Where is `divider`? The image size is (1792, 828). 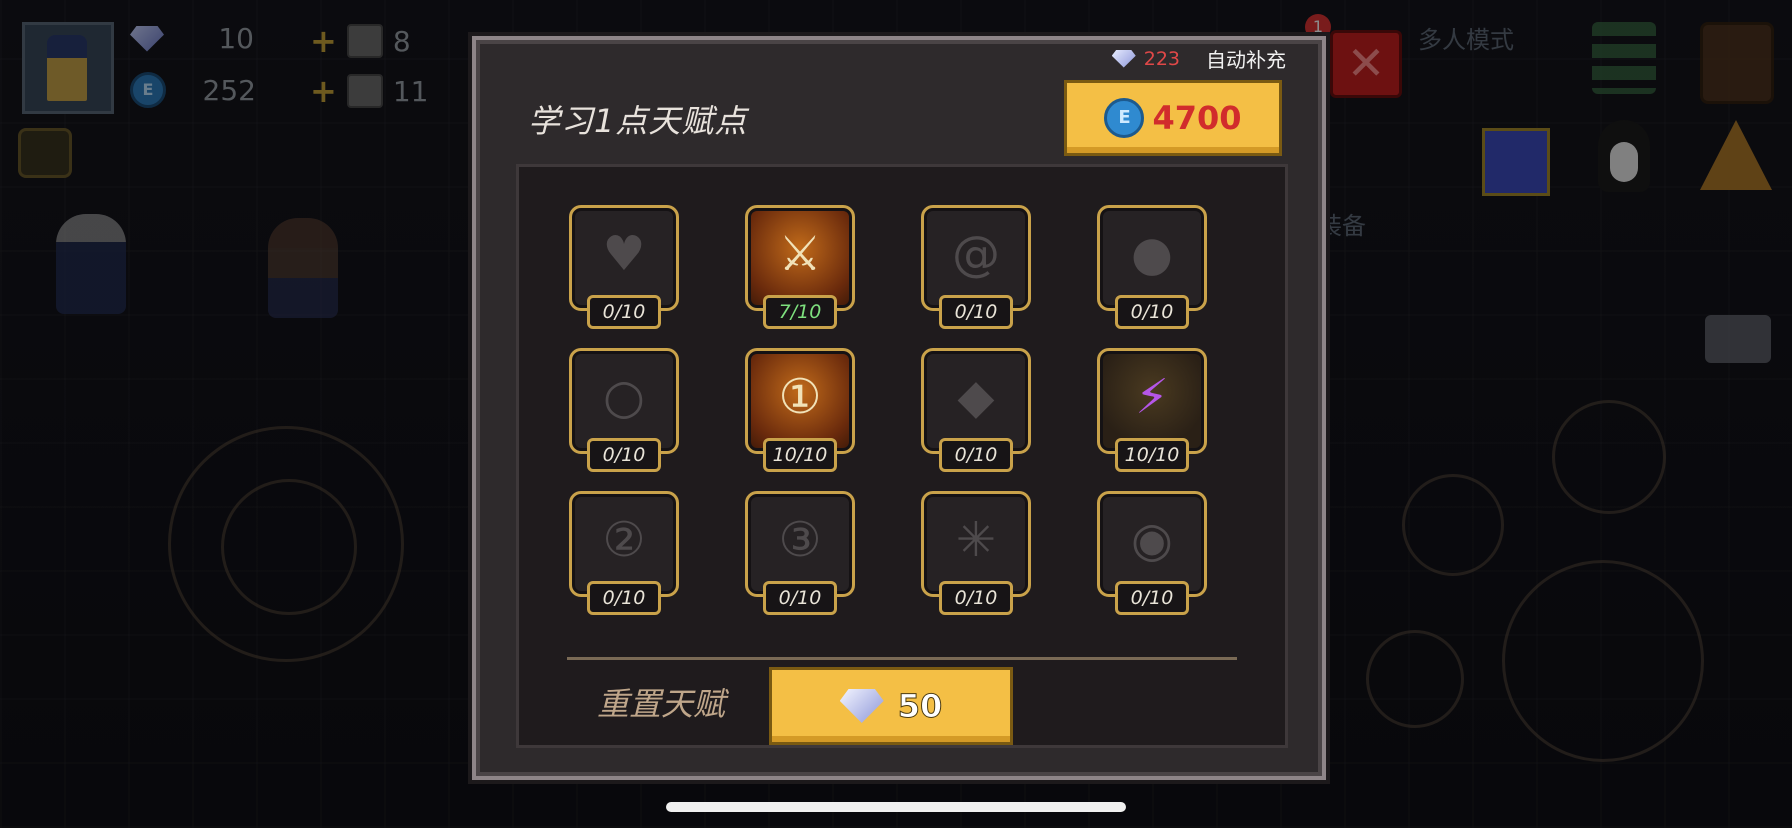
divider is located at coordinates (902, 658).